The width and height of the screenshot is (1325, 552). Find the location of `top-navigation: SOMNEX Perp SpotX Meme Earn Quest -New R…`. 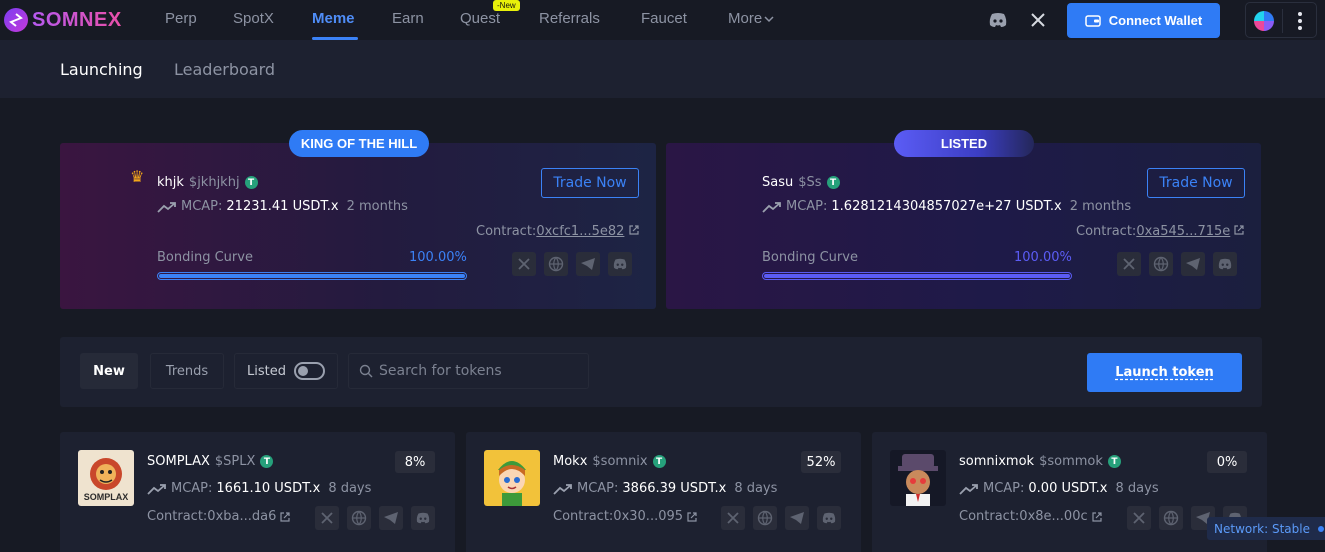

top-navigation: SOMNEX Perp SpotX Meme Earn Quest -New R… is located at coordinates (662, 20).